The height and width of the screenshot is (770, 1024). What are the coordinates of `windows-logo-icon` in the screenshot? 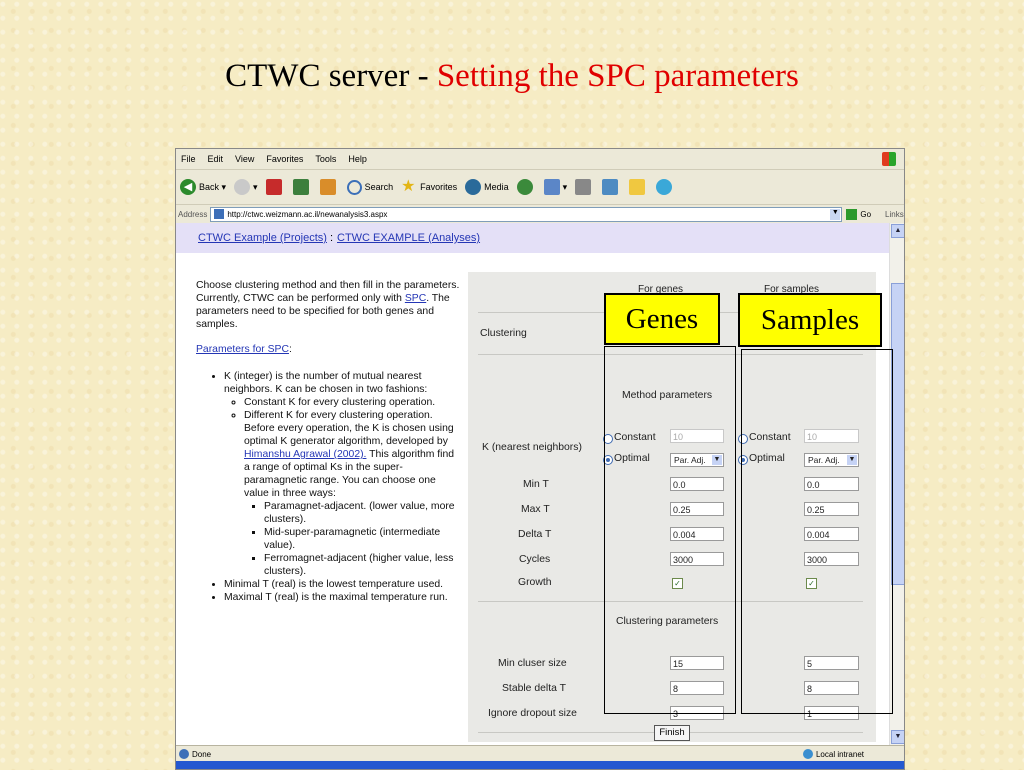 It's located at (889, 159).